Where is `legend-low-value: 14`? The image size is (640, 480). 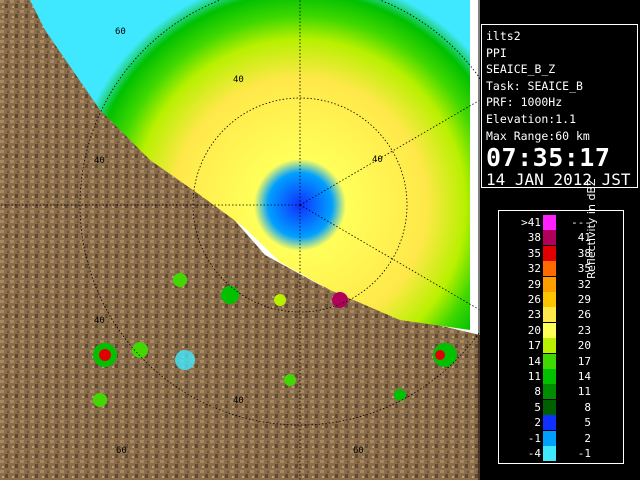
legend-low-value: 14 is located at coordinates (534, 361).